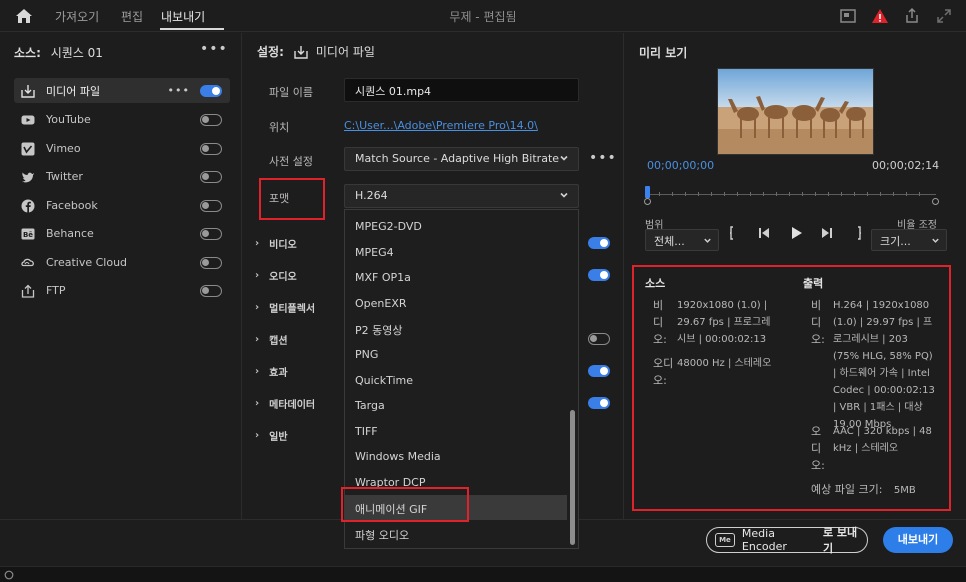  What do you see at coordinates (122, 290) in the screenshot?
I see `dest-item-ftp: FTP` at bounding box center [122, 290].